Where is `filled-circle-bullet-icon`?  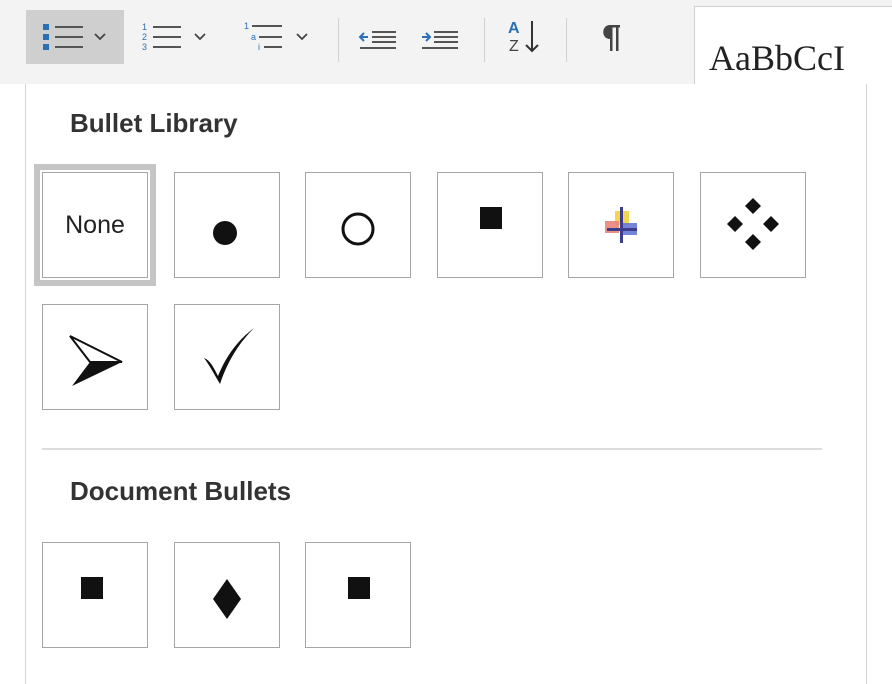 filled-circle-bullet-icon is located at coordinates (225, 233).